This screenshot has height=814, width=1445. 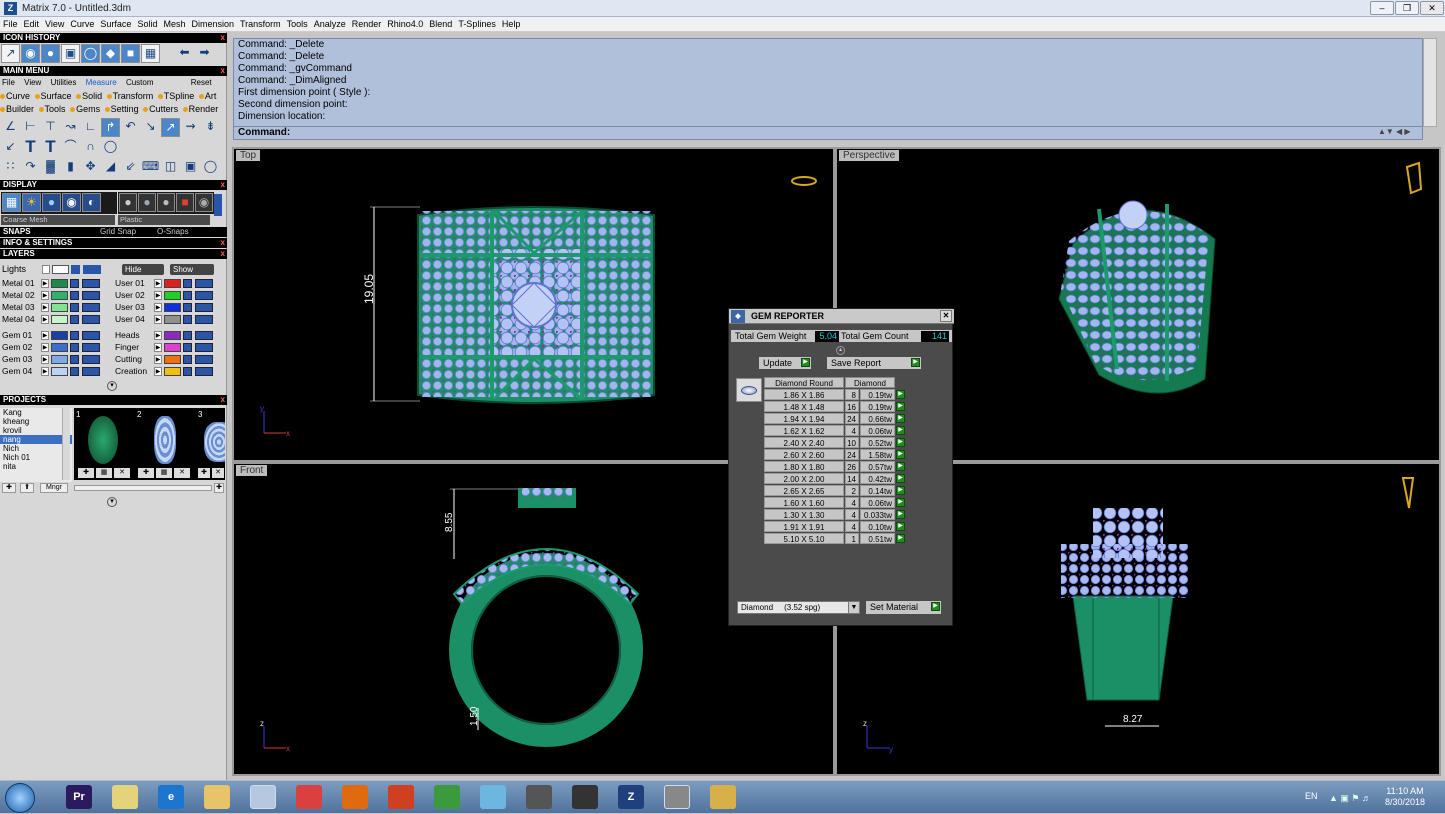 What do you see at coordinates (785, 363) in the screenshot?
I see `update-button: Update ▶` at bounding box center [785, 363].